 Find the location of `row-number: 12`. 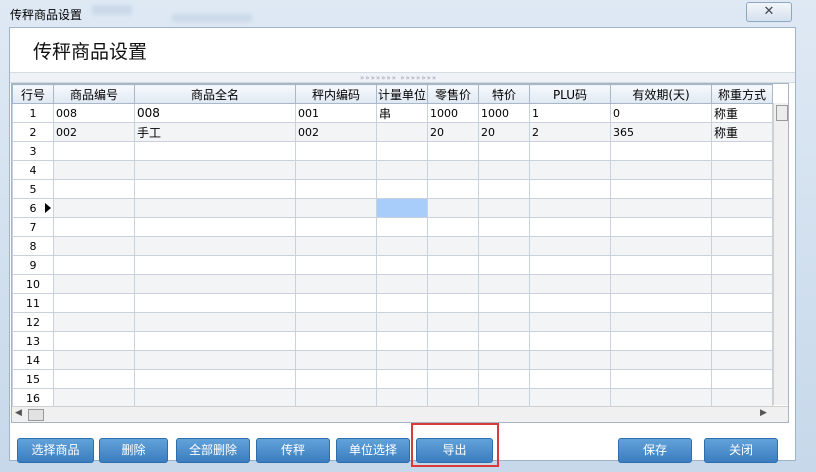

row-number: 12 is located at coordinates (33, 322).